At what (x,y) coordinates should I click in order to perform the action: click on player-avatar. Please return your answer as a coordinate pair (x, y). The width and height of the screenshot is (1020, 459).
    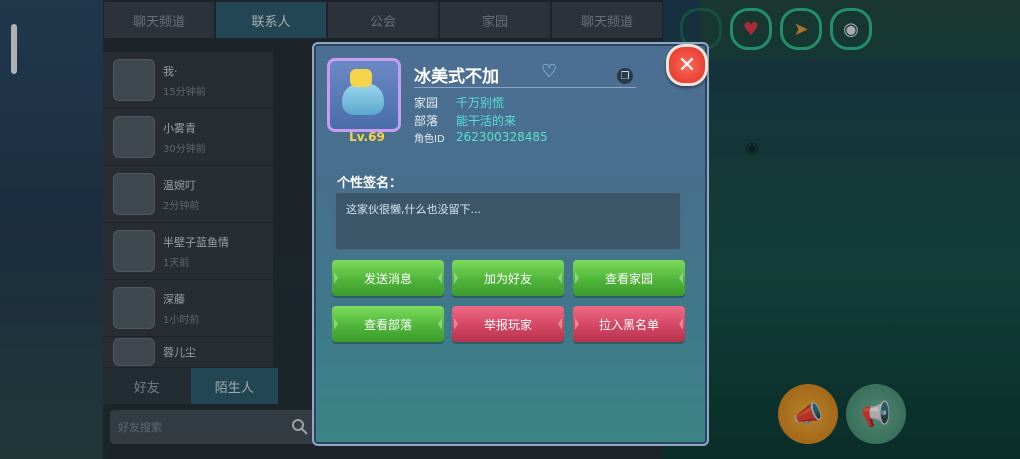
    Looking at the image, I should click on (364, 95).